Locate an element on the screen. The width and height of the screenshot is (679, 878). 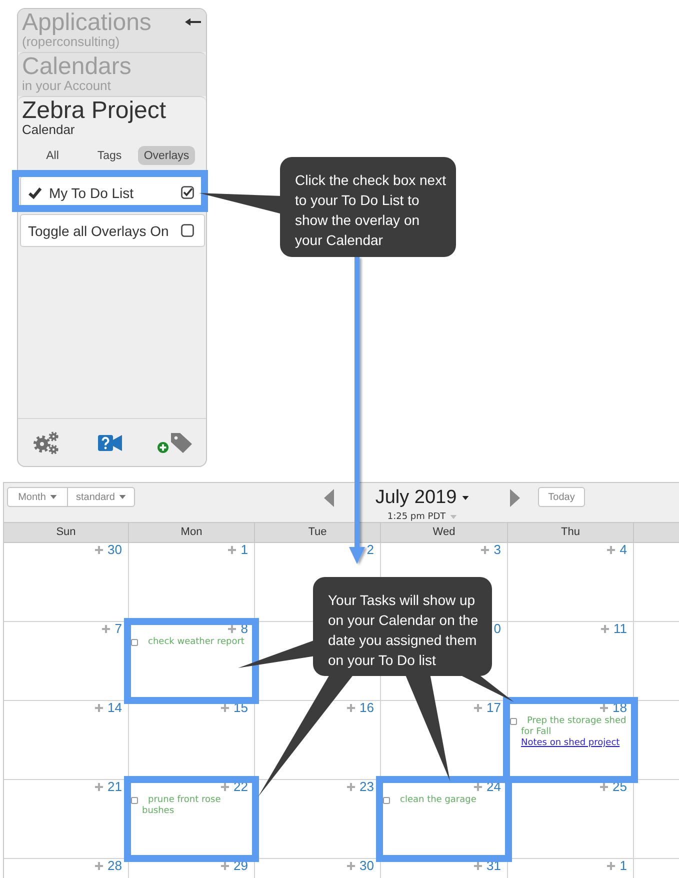
section-subtitle: Calendar is located at coordinates (49, 130).